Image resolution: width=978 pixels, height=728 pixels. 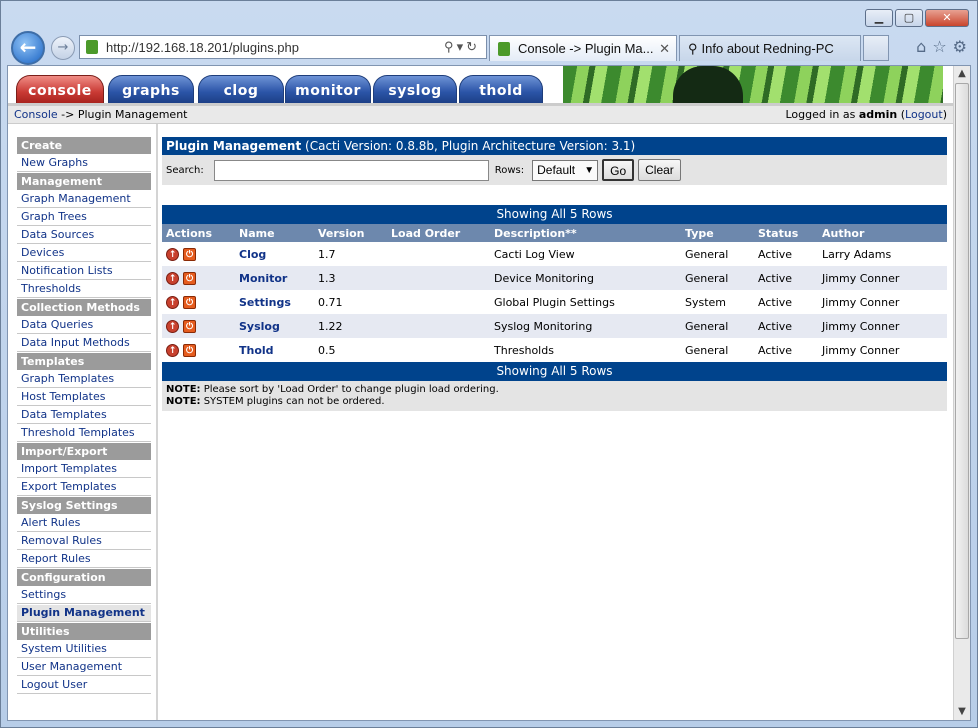 What do you see at coordinates (84, 469) in the screenshot?
I see `menu-item-import-templates: Import Templates` at bounding box center [84, 469].